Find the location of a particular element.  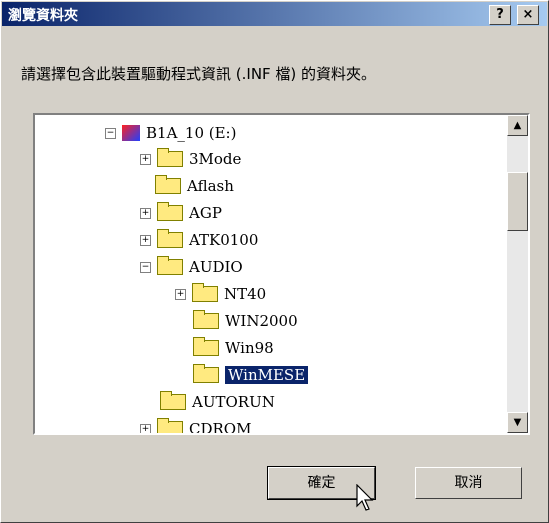

tree-item-label: ATK0100 is located at coordinates (224, 240).